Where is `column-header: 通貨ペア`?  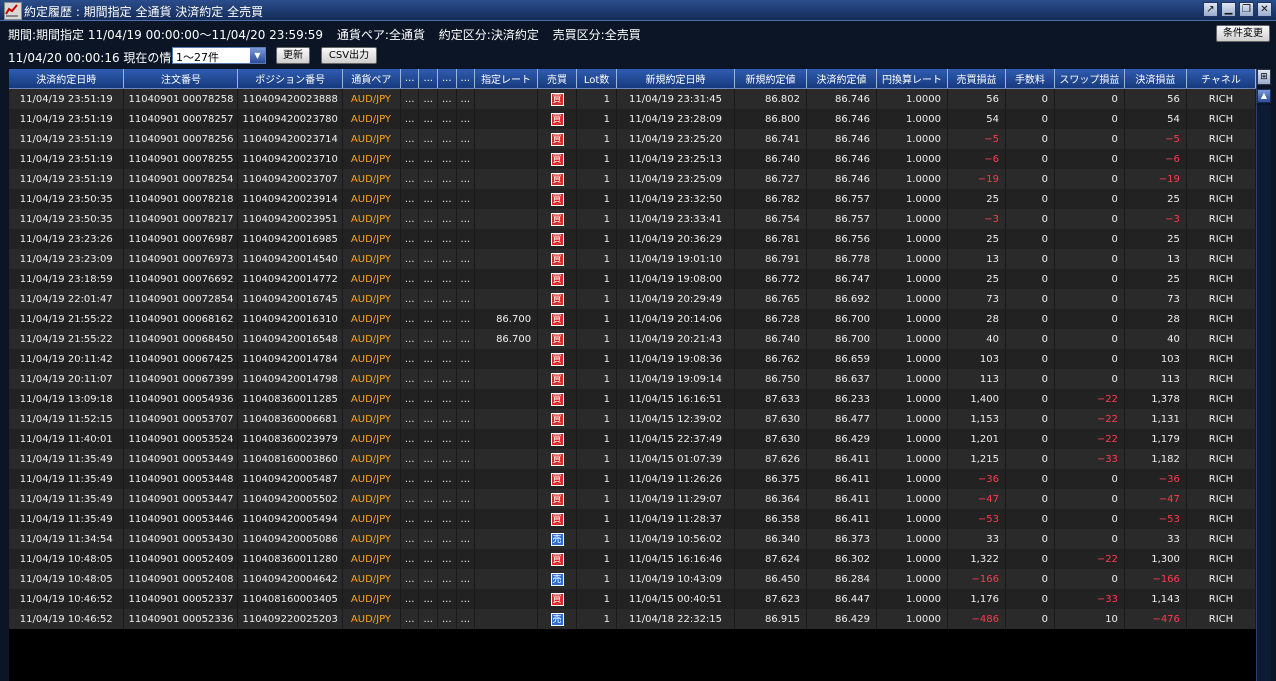 column-header: 通貨ペア is located at coordinates (371, 79).